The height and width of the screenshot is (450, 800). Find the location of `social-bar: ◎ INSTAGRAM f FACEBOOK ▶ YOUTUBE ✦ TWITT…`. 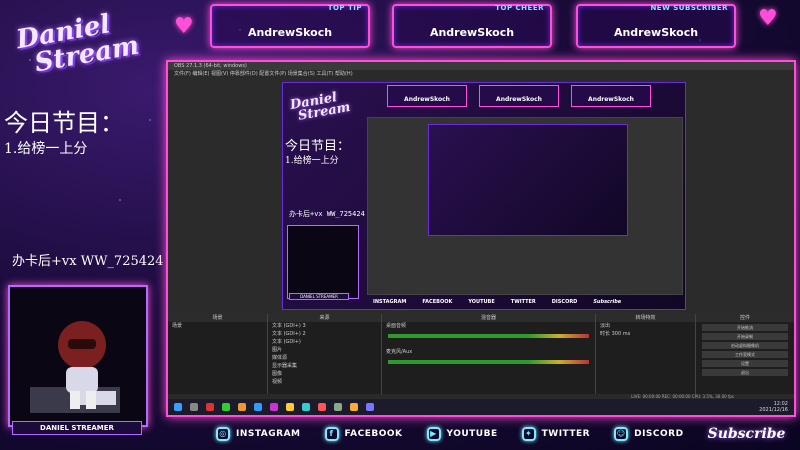

social-bar: ◎ INSTAGRAM f FACEBOOK ▶ YOUTUBE ✦ TWITT… is located at coordinates (506, 434).